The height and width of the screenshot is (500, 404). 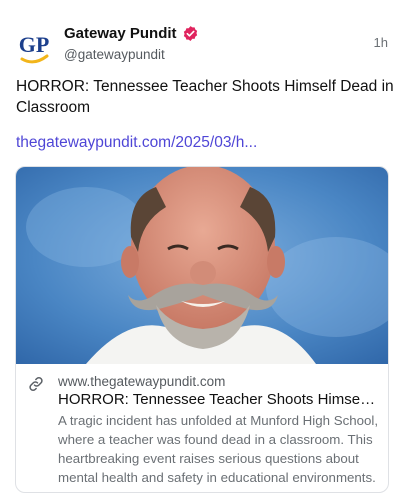 What do you see at coordinates (142, 381) in the screenshot?
I see `card-domain: www.thegatewaypundit.com` at bounding box center [142, 381].